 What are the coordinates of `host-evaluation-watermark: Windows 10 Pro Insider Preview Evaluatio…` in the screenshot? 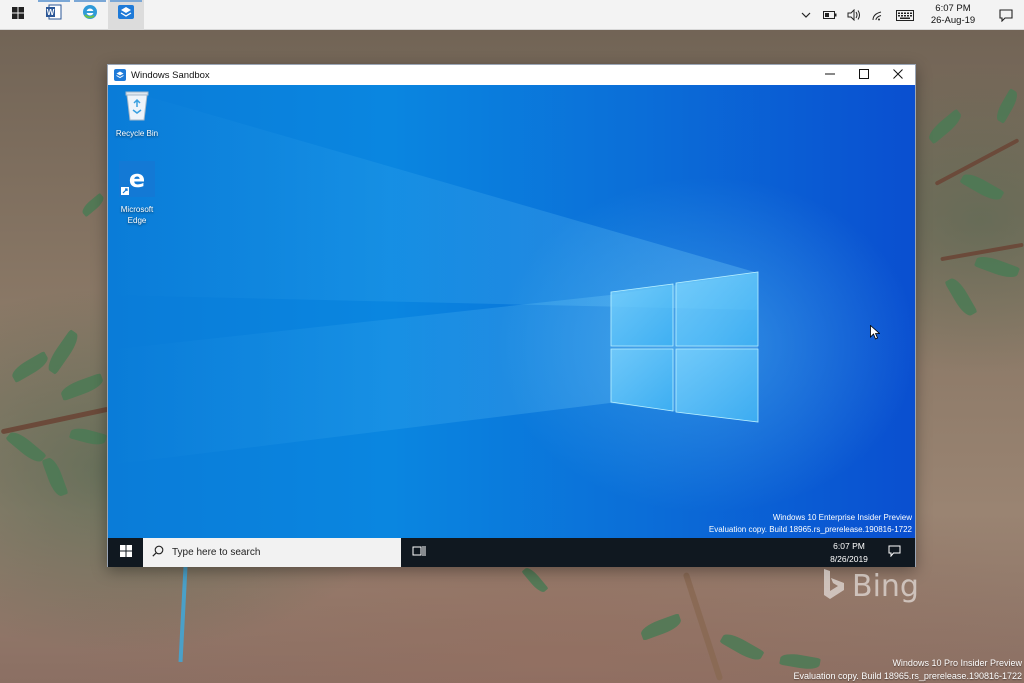 It's located at (908, 670).